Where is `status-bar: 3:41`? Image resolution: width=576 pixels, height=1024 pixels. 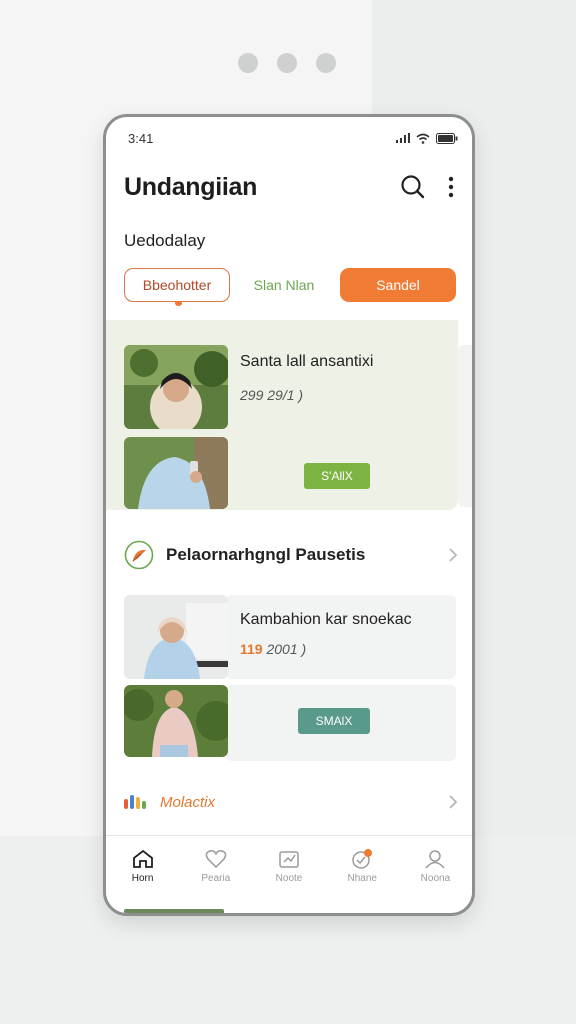
status-bar: 3:41 is located at coordinates (293, 138).